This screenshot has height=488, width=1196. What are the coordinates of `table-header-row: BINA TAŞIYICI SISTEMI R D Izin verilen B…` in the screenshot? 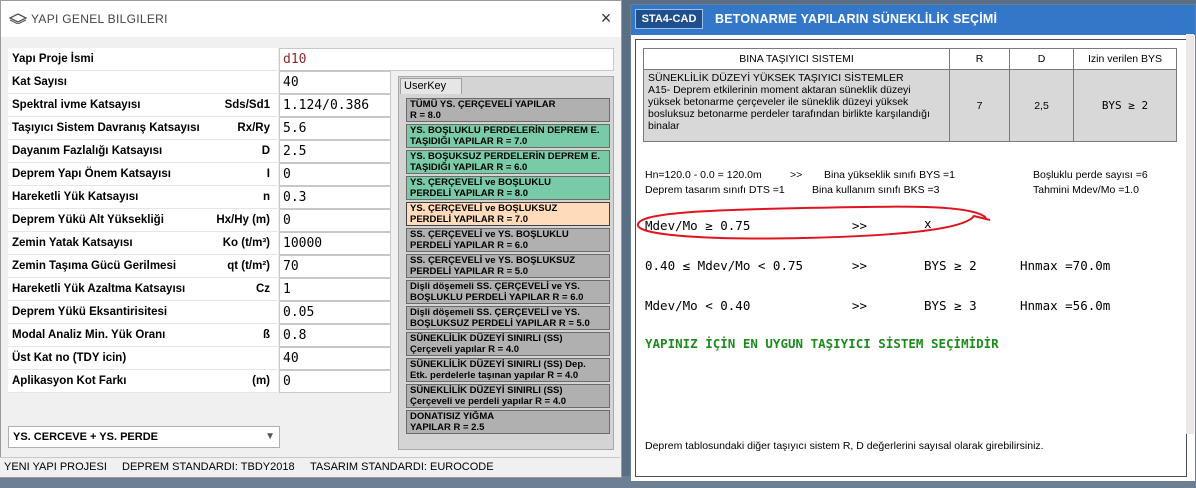 It's located at (910, 59).